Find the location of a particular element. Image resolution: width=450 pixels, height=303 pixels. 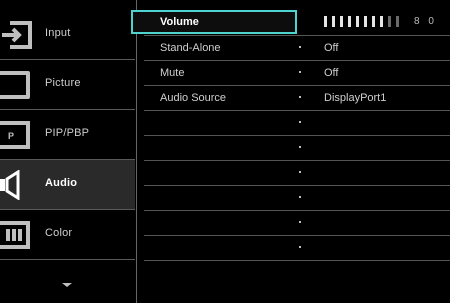

category-color-label: Color is located at coordinates (59, 233).